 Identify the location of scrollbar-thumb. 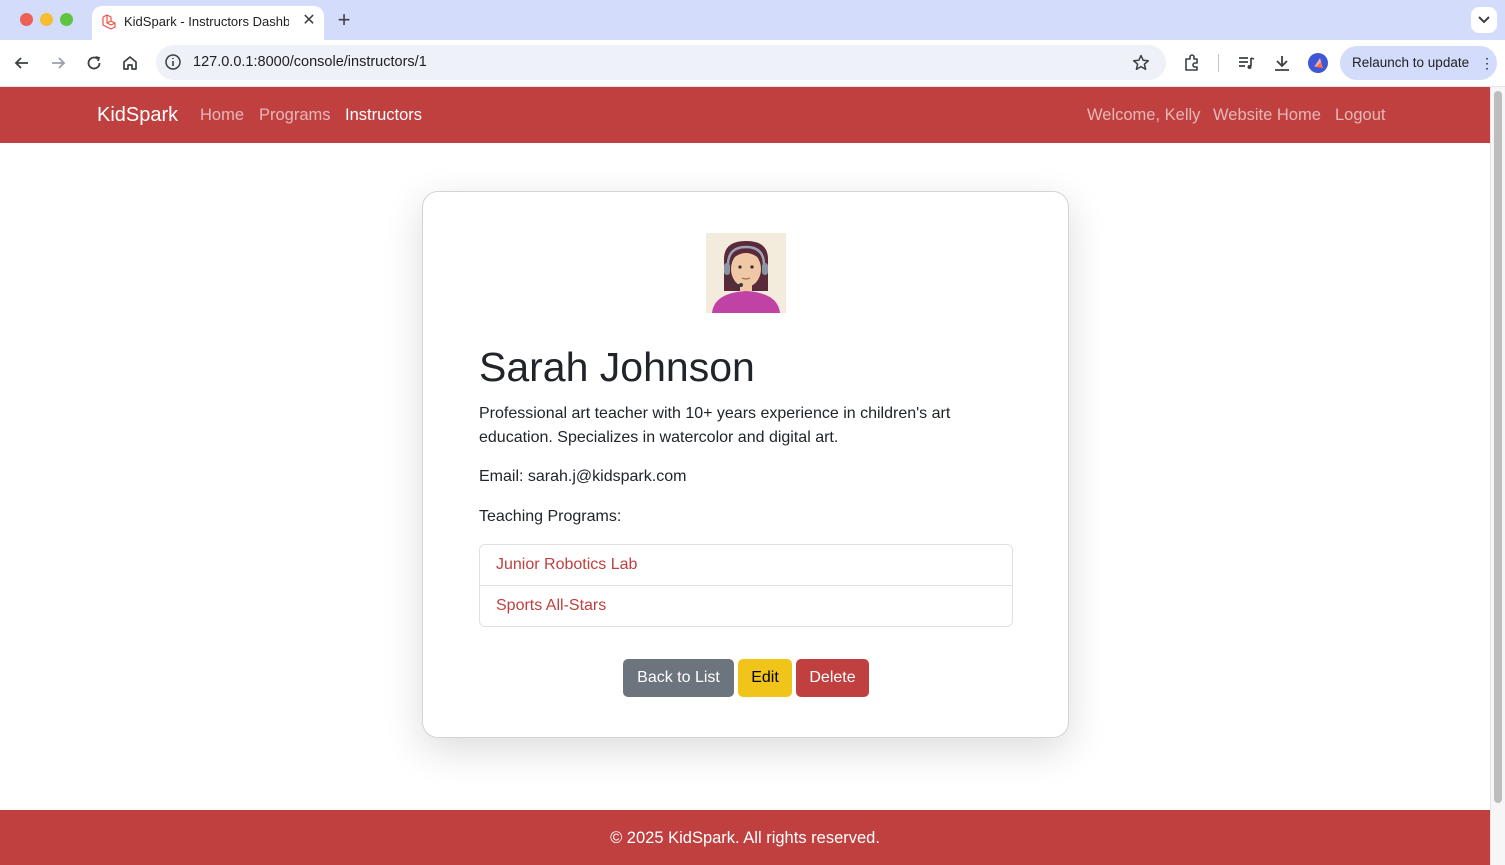
(1498, 447).